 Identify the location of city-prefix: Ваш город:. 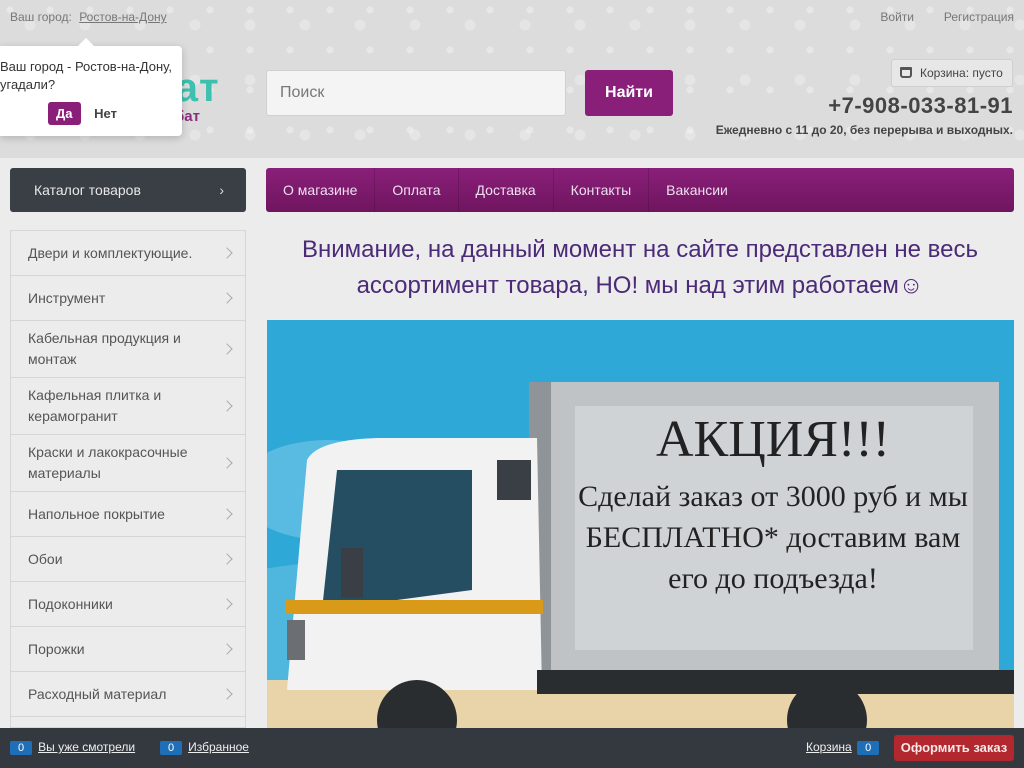
(41, 17).